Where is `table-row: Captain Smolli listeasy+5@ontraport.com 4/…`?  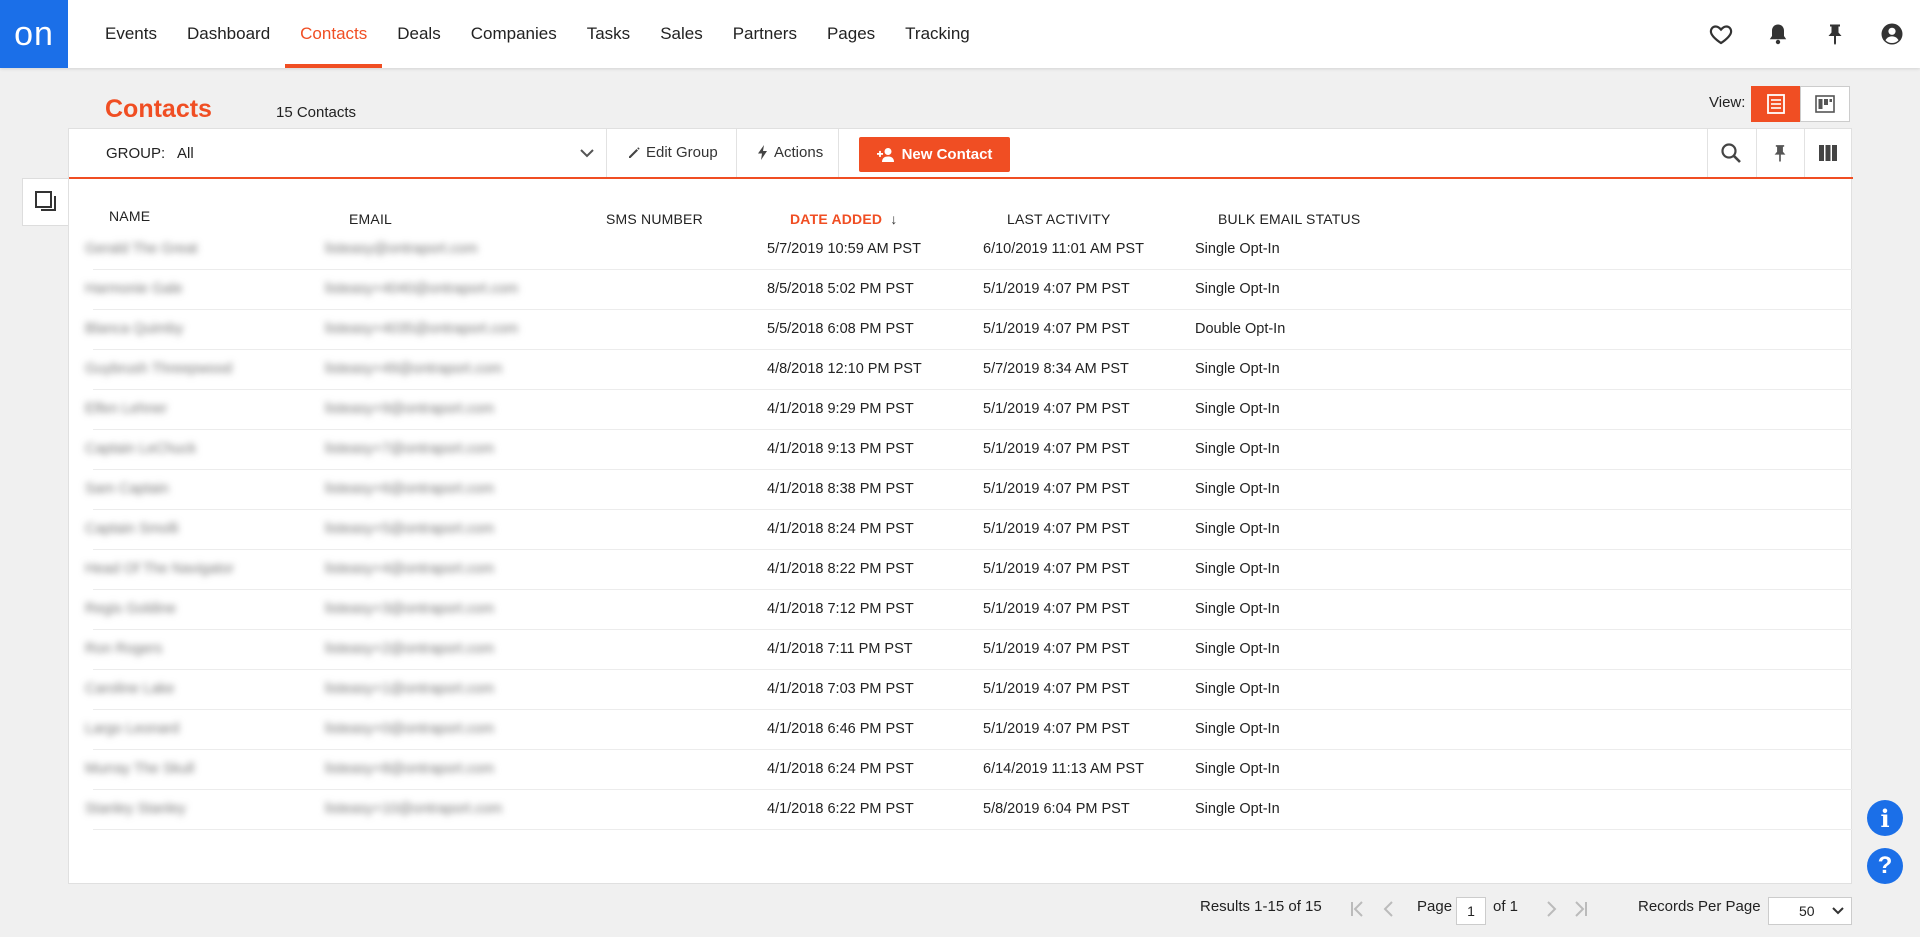 table-row: Captain Smolli listeasy+5@ontraport.com 4/… is located at coordinates (969, 530).